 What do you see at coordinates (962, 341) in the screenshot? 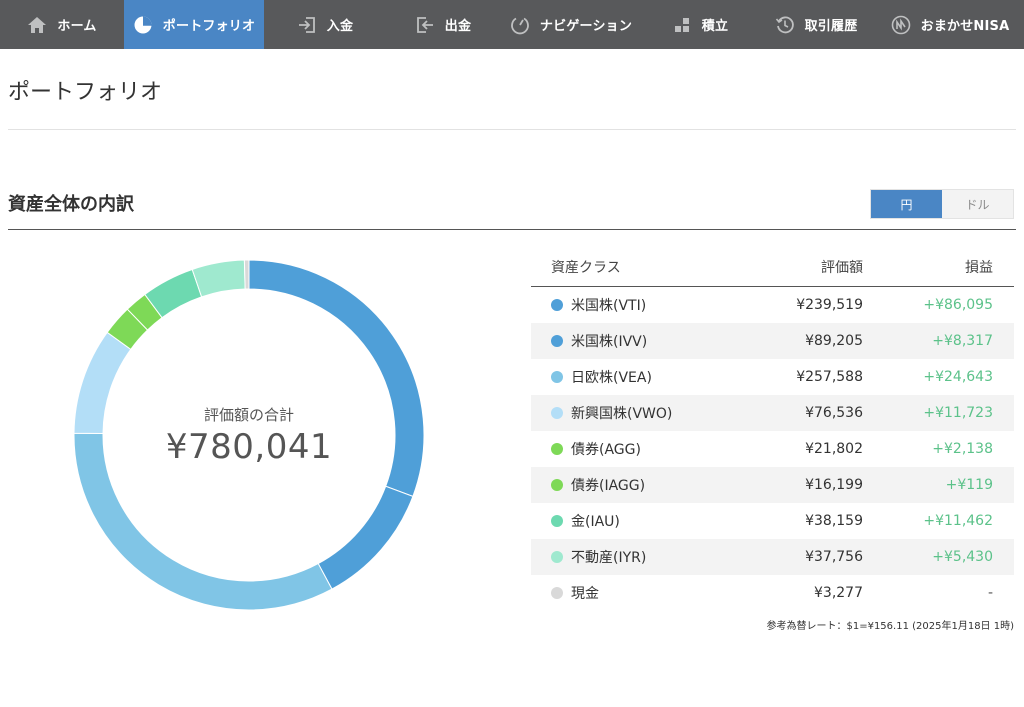
I see `profit-loss-cell: +¥8,317` at bounding box center [962, 341].